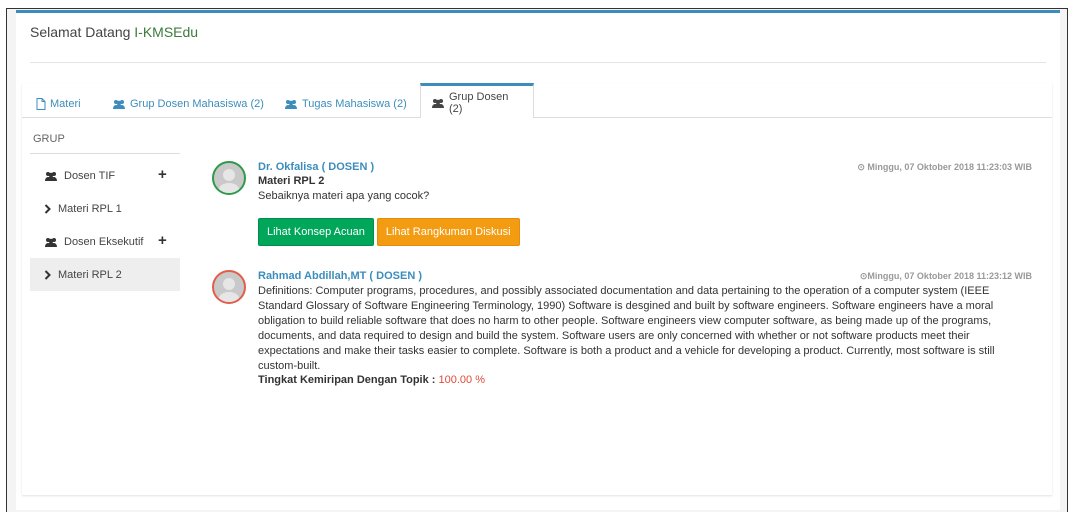 The image size is (1076, 512). I want to click on sidebar-item-dosen-eksekutif: Dosen Eksekutif +, so click(105, 241).